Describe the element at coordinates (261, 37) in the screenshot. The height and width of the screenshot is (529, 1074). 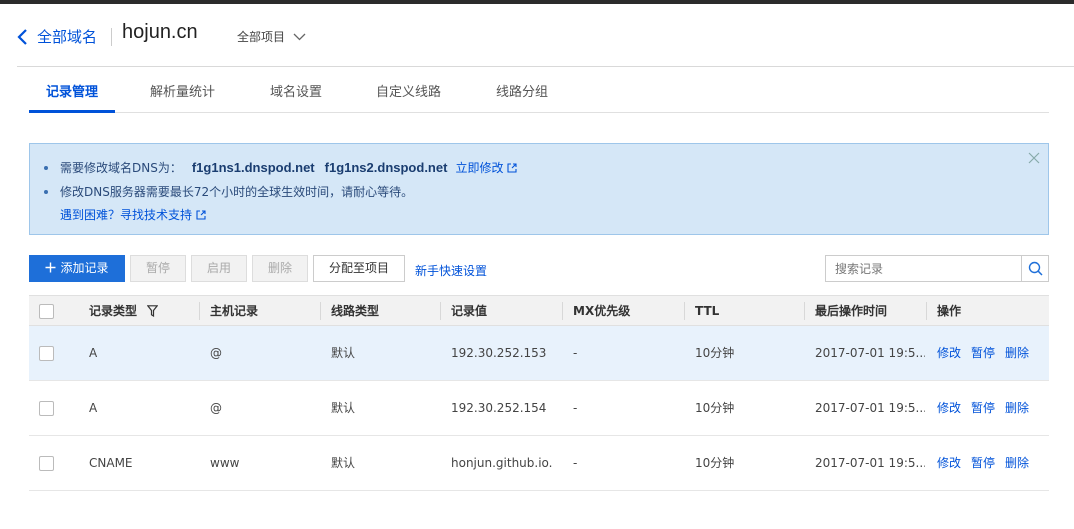
I see `project-select-value: 全部项目` at that location.